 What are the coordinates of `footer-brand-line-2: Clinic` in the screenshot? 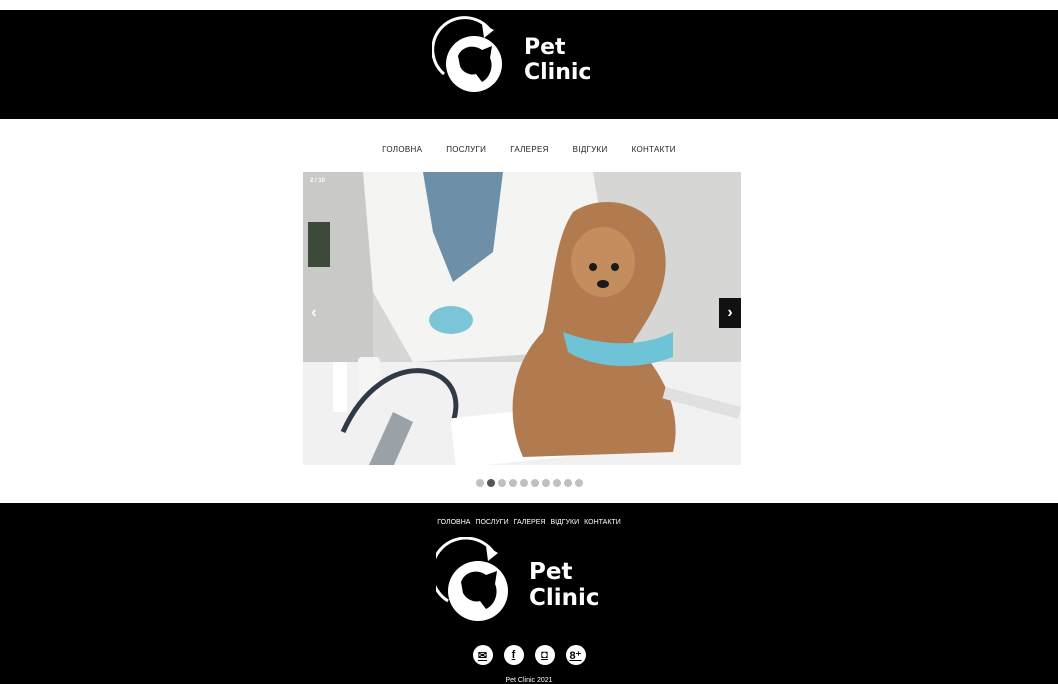 It's located at (564, 598).